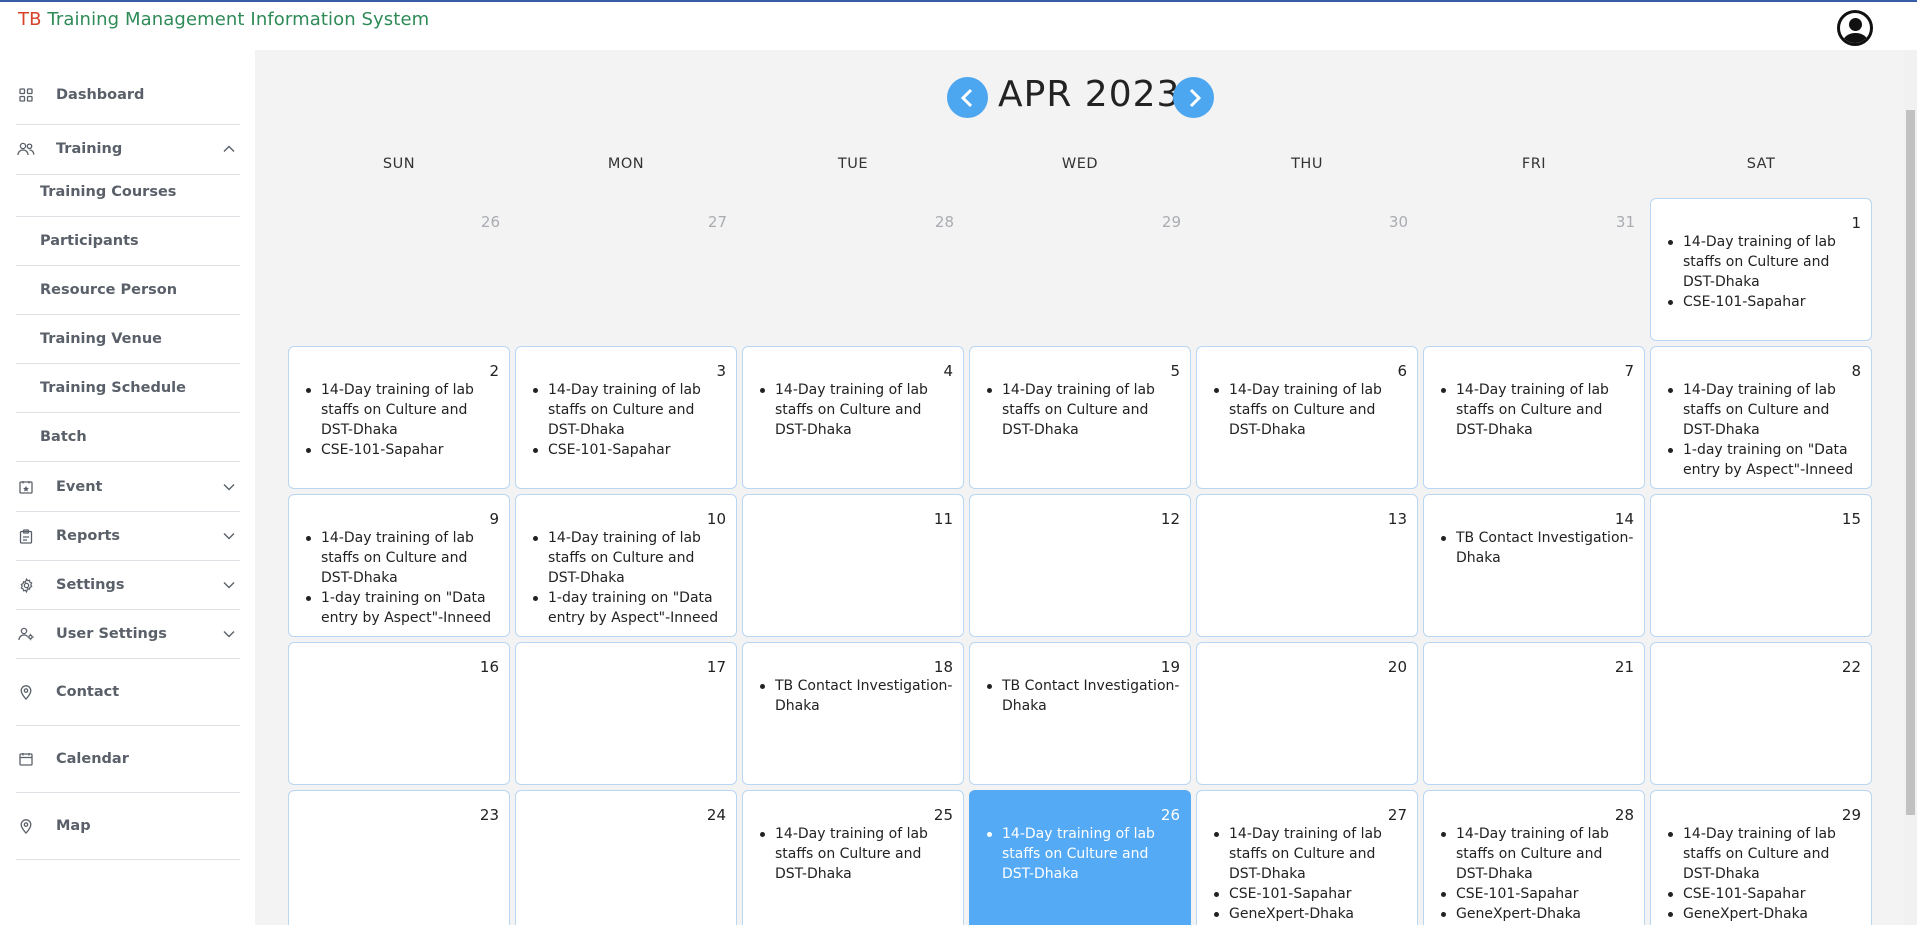 The image size is (1917, 925). Describe the element at coordinates (1761, 565) in the screenshot. I see `calendar-day-cell: 15` at that location.